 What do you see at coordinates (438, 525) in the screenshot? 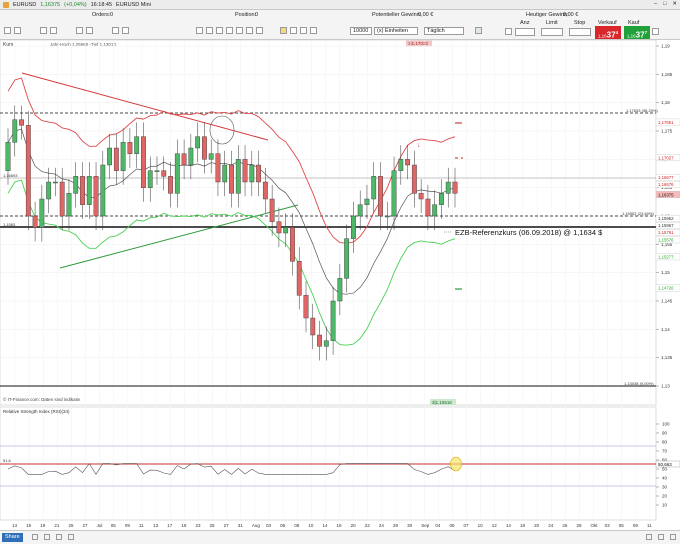
I see `x-tick-label: 04` at bounding box center [438, 525].